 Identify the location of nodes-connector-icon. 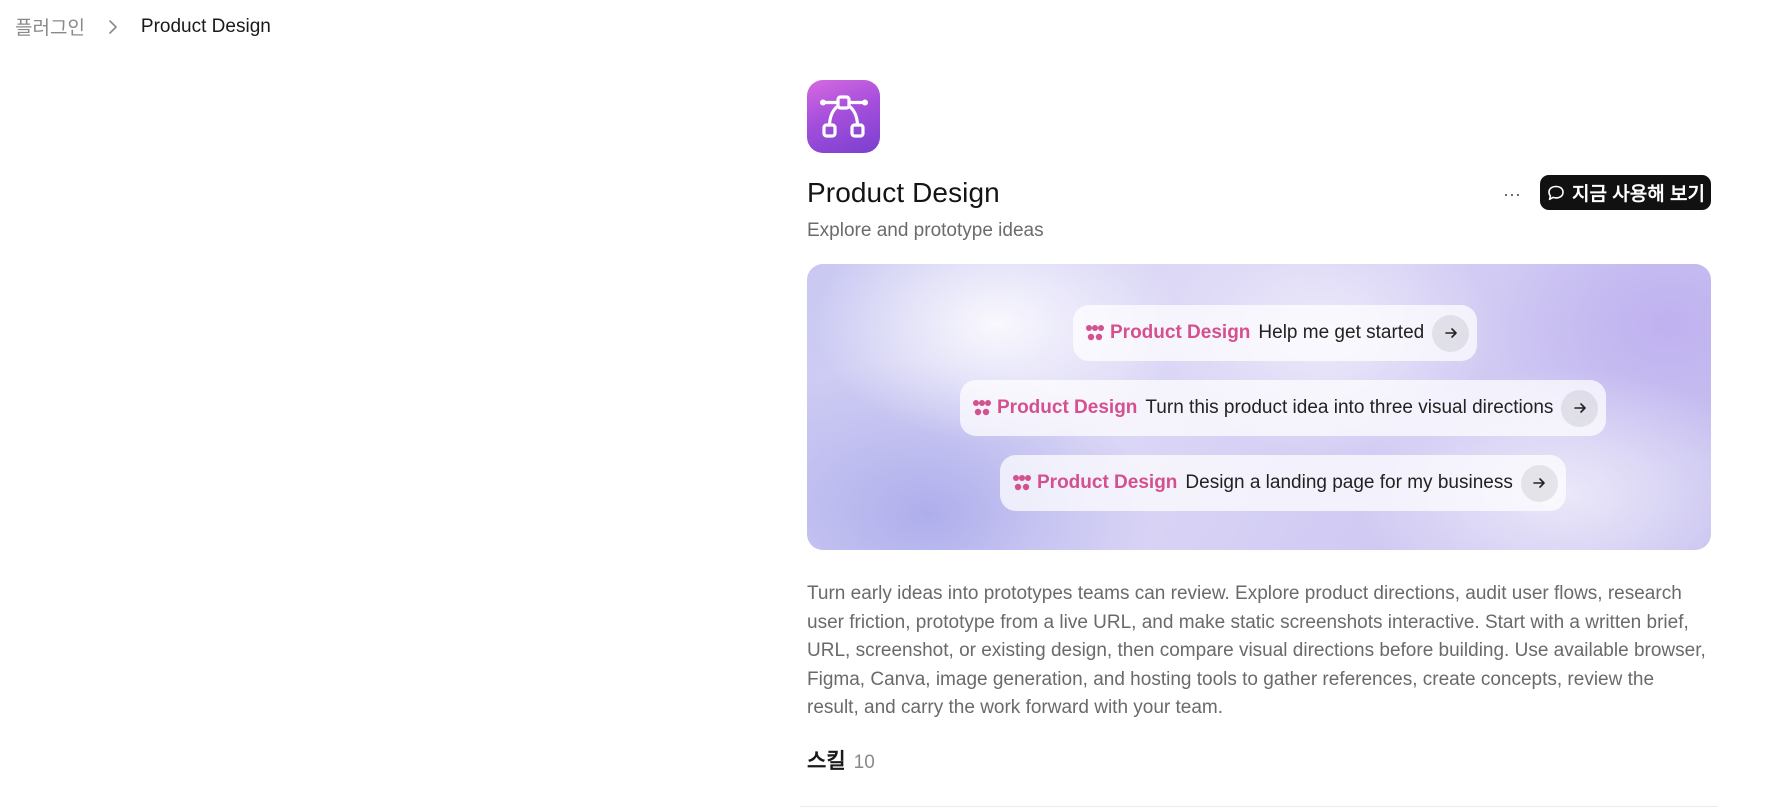
(843, 116).